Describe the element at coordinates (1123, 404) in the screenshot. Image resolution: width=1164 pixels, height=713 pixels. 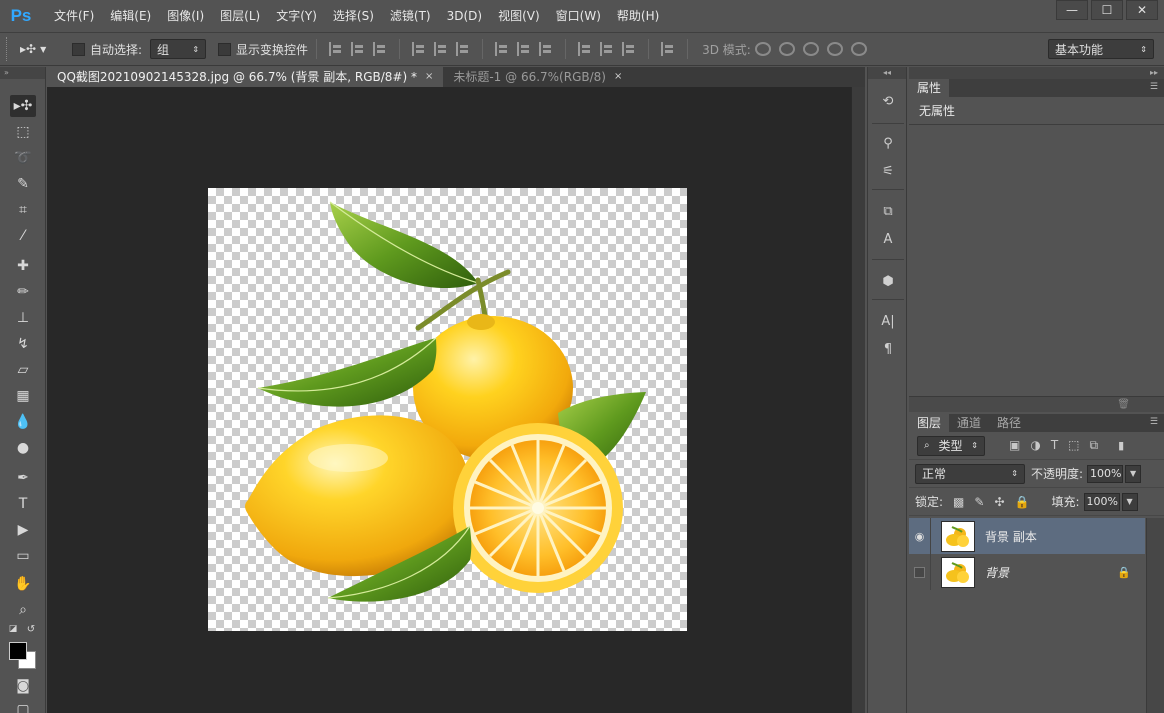
I see `trash-icon: 🗑` at that location.